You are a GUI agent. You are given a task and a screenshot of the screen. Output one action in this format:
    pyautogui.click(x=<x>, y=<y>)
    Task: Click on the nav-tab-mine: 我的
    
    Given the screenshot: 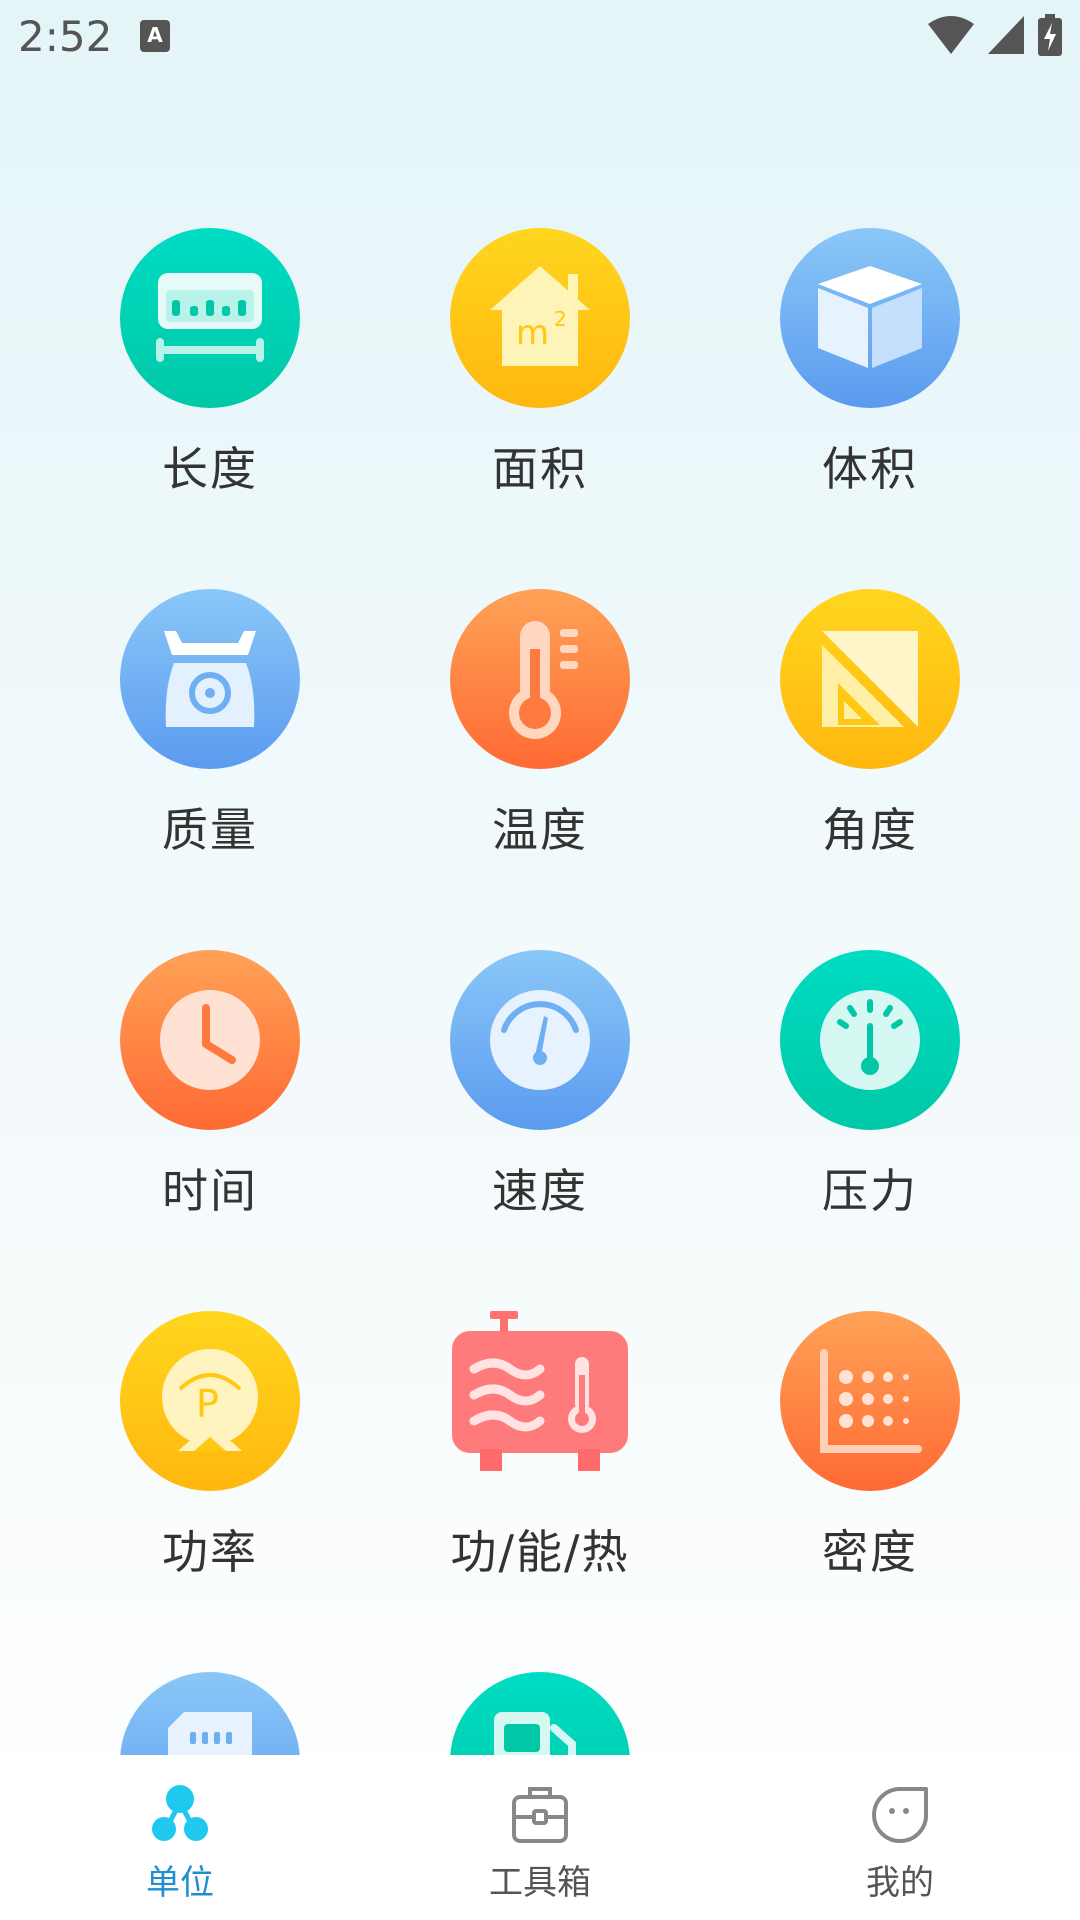 What is the action you would take?
    pyautogui.click(x=900, y=1837)
    